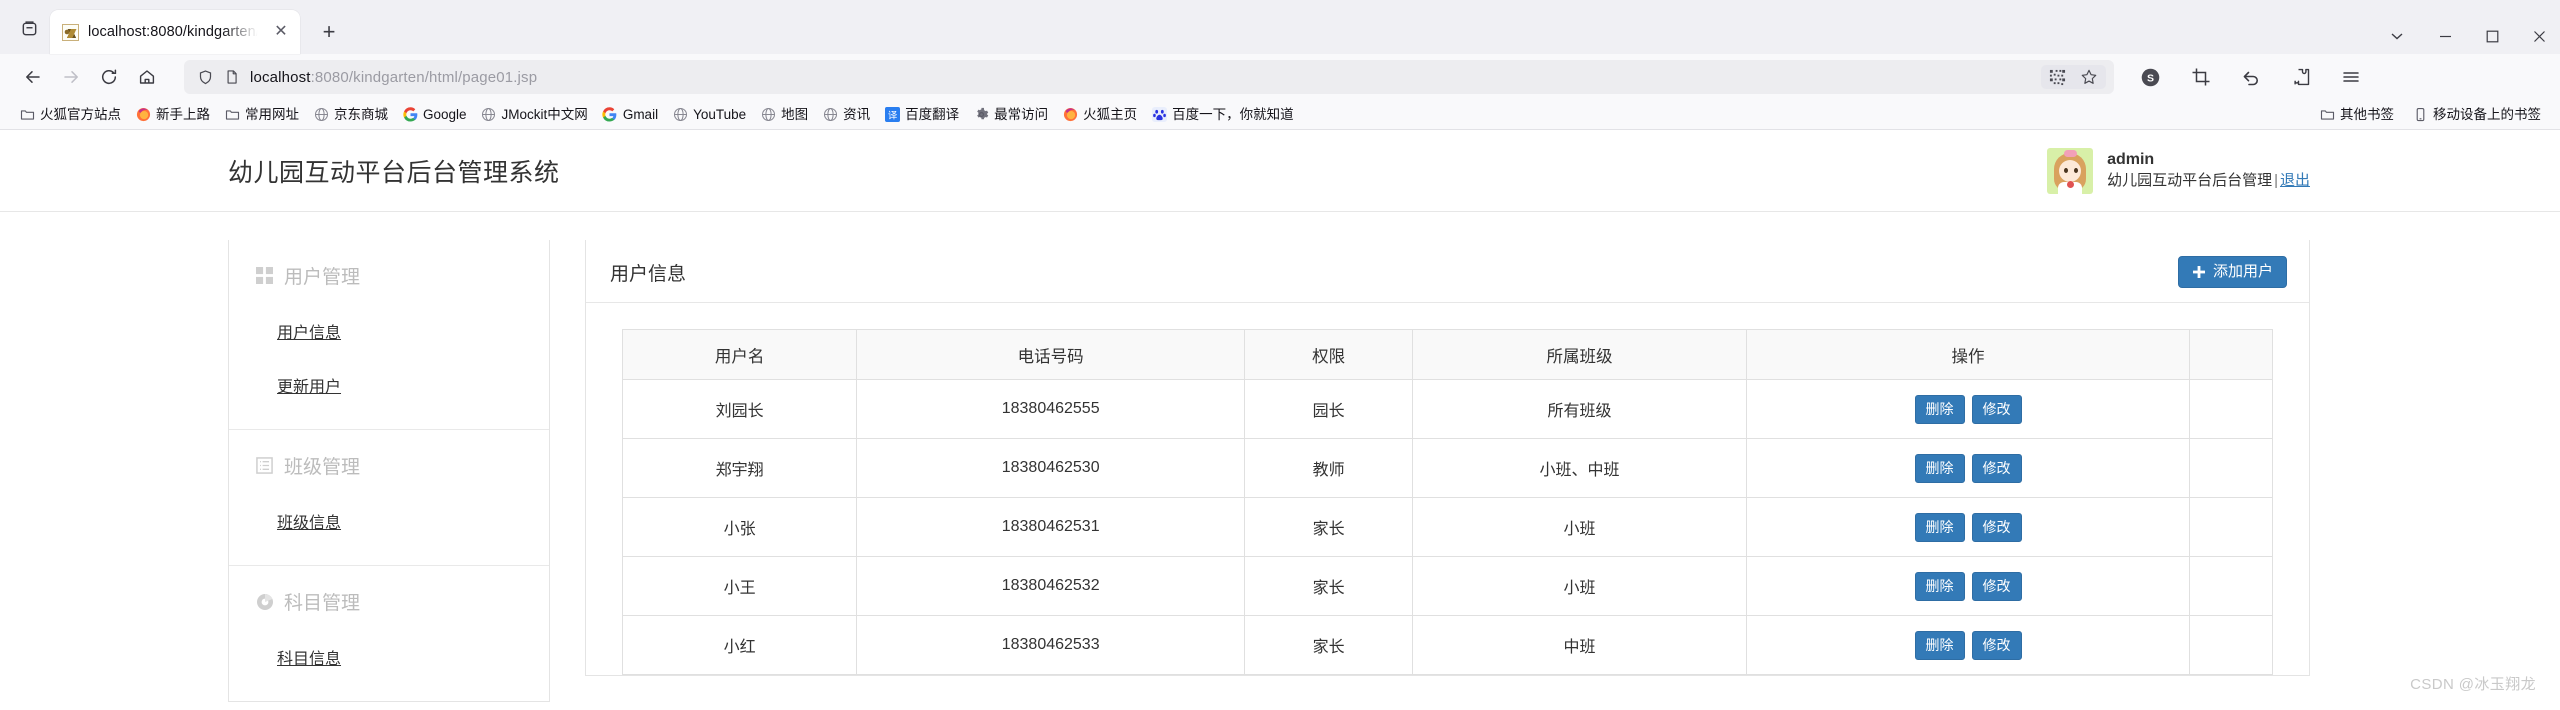 The height and width of the screenshot is (710, 2560). What do you see at coordinates (892, 115) in the screenshot?
I see `translate-icon: 译` at bounding box center [892, 115].